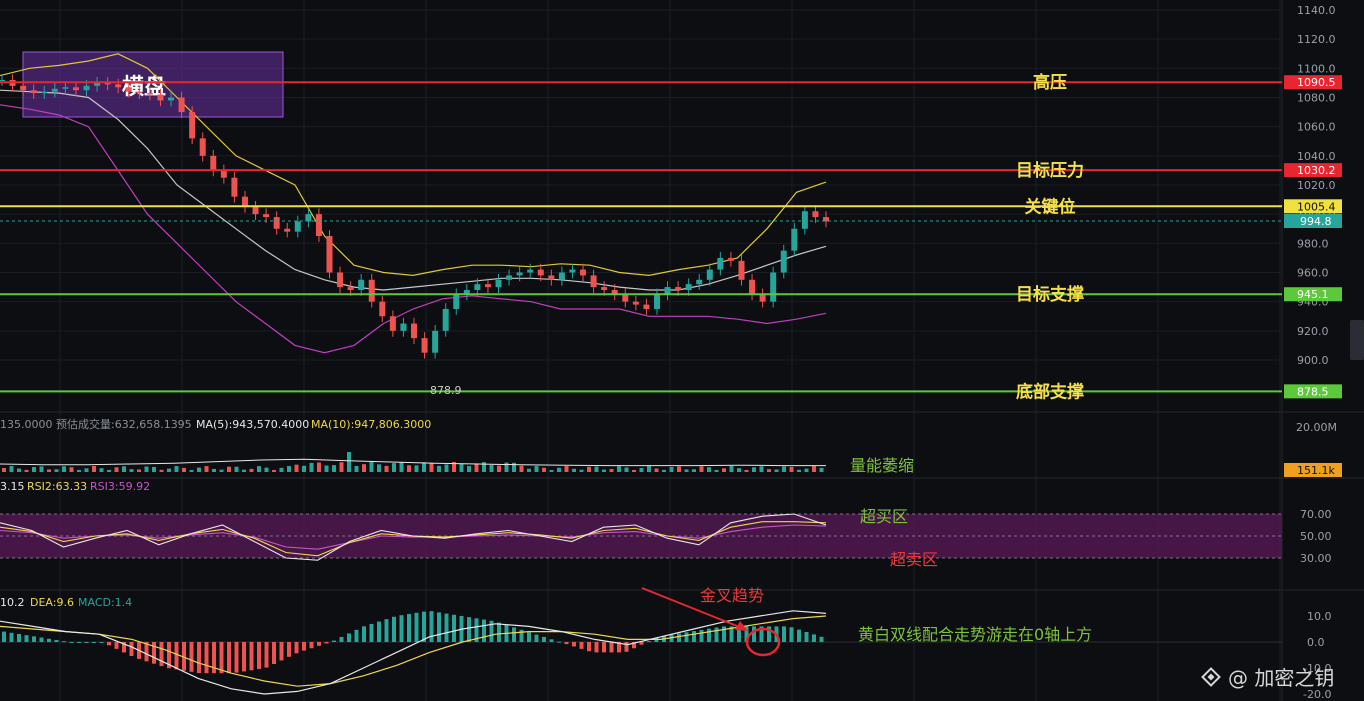 This screenshot has height=701, width=1364. I want to click on volume-ma-line, so click(413, 462).